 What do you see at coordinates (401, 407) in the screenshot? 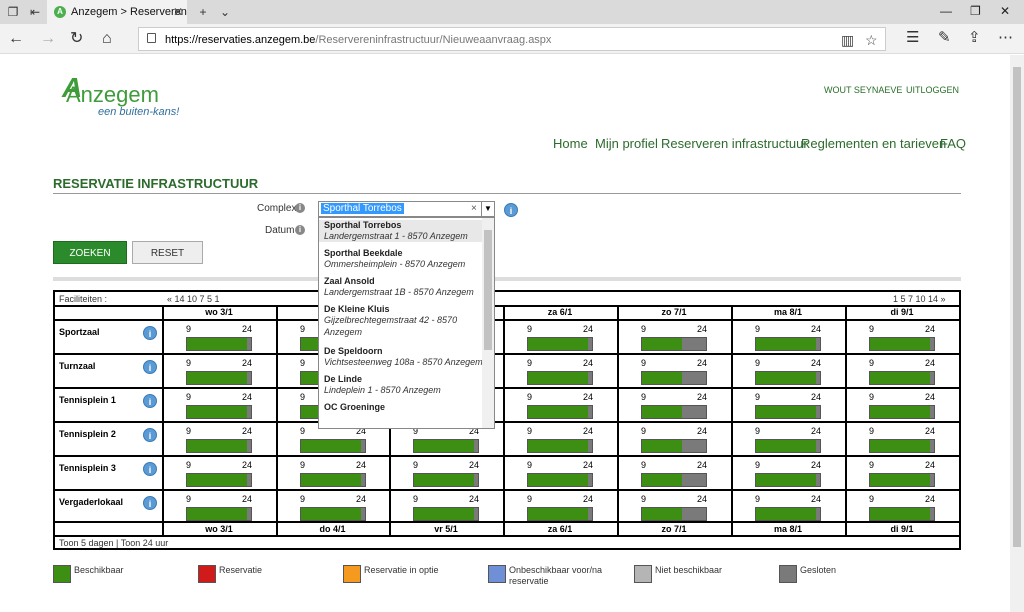
I see `dropdown-option: OC Groeninge` at bounding box center [401, 407].